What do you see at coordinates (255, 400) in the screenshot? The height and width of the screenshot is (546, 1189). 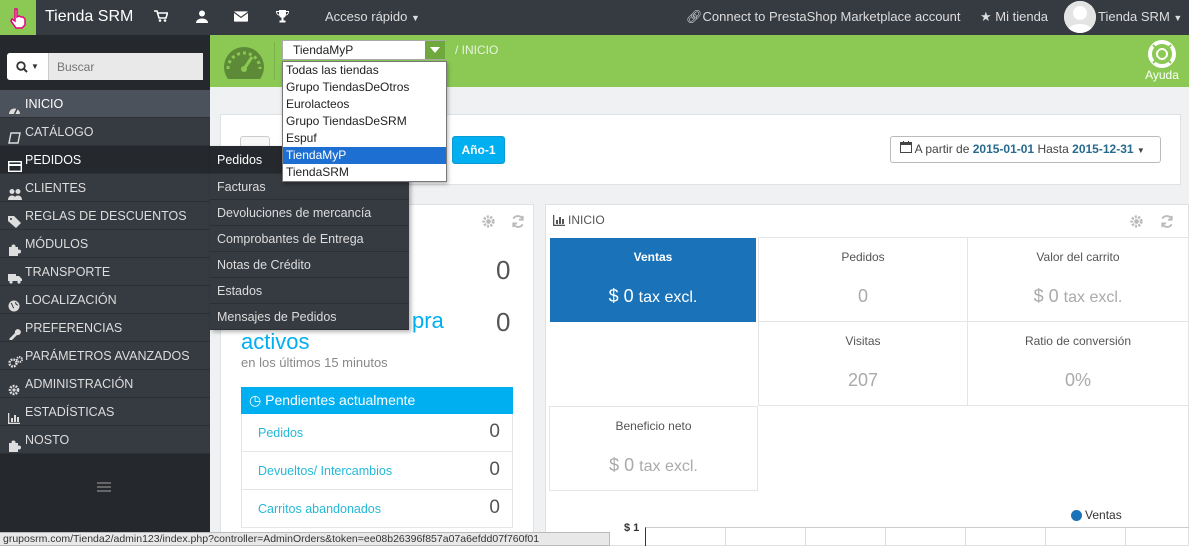 I see `clock-icon: ◷` at bounding box center [255, 400].